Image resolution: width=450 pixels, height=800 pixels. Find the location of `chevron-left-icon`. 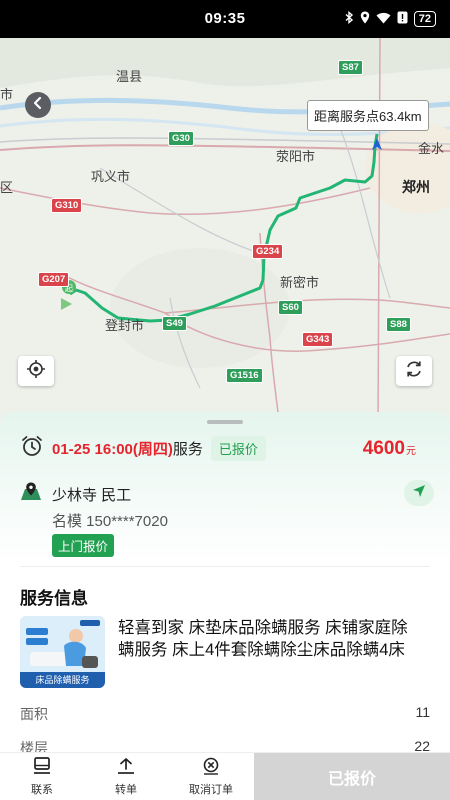

chevron-left-icon is located at coordinates (38, 105).